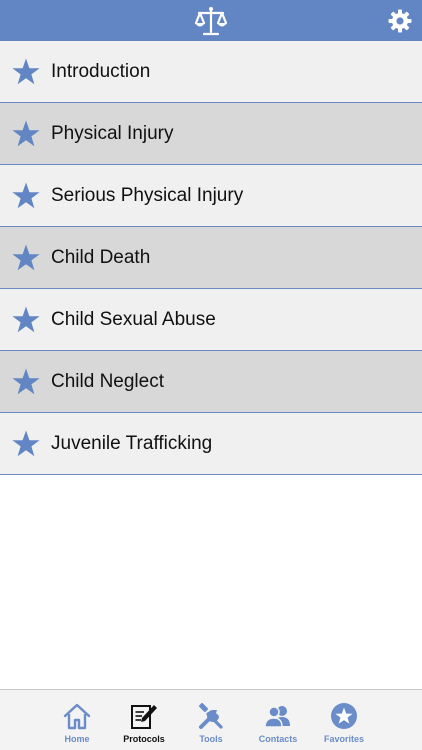 This screenshot has width=422, height=750. Describe the element at coordinates (211, 382) in the screenshot. I see `list-item-child-neglect: Child Neglect` at that location.